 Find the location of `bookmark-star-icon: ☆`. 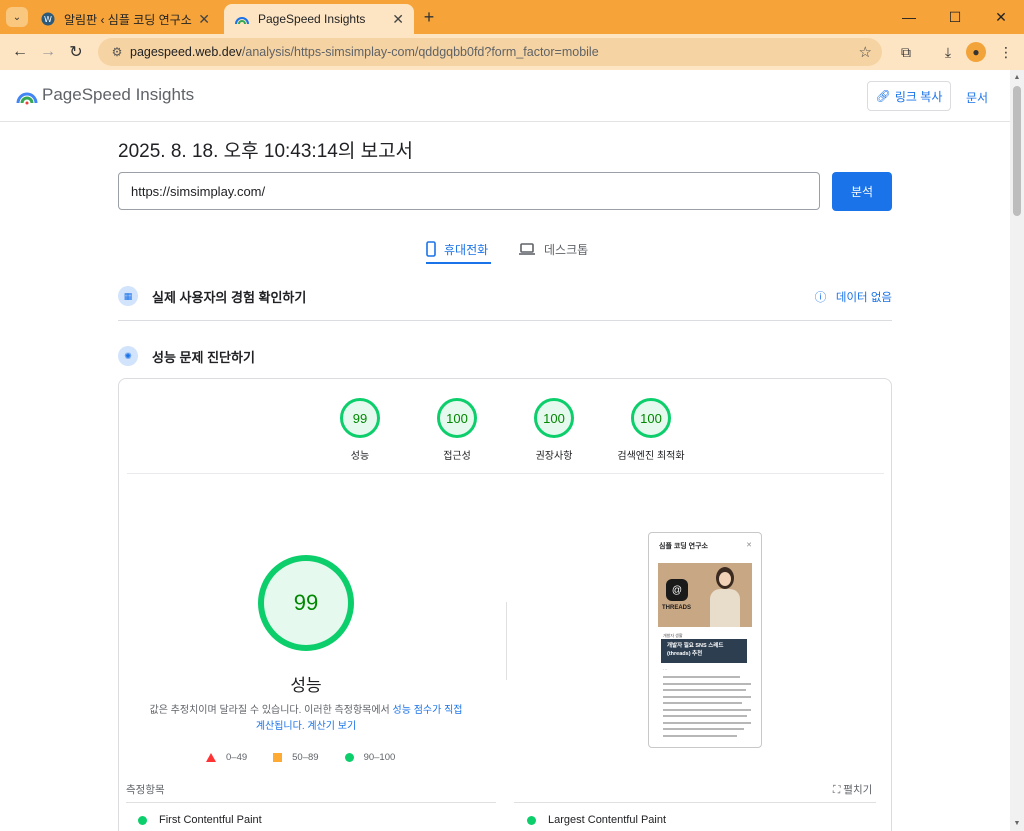

bookmark-star-icon: ☆ is located at coordinates (865, 52).